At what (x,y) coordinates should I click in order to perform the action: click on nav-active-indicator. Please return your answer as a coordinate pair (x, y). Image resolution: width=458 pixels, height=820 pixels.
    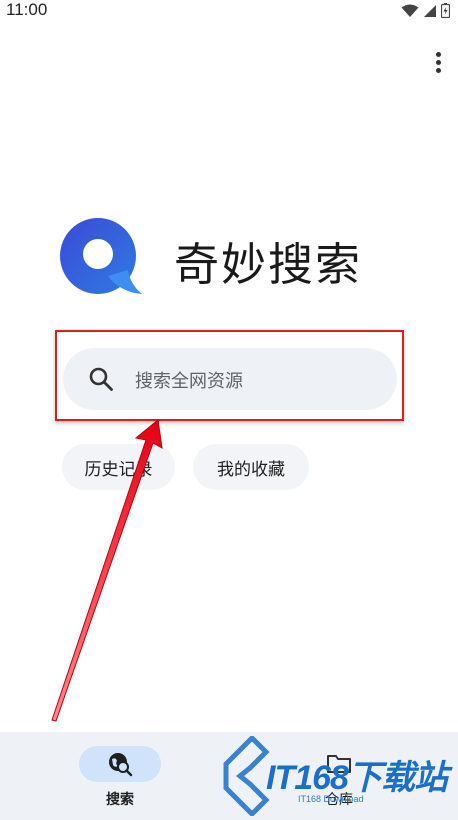
    Looking at the image, I should click on (120, 764).